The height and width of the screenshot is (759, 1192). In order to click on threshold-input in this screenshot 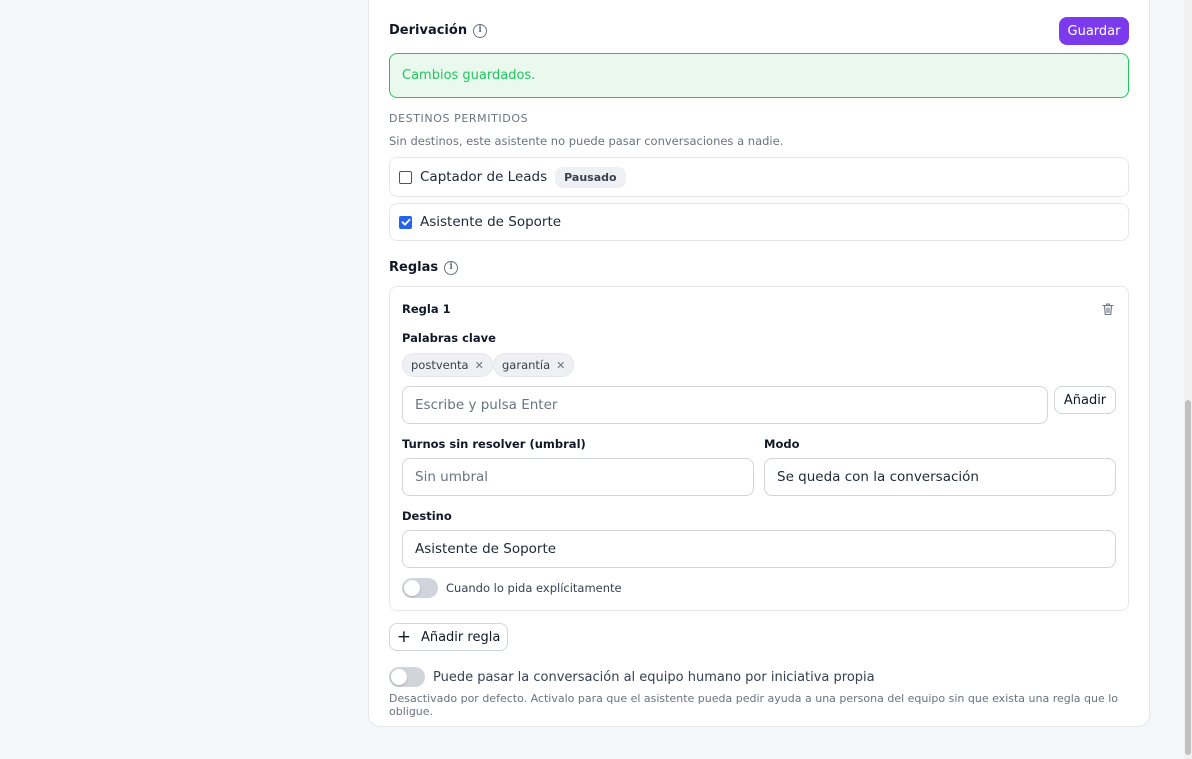, I will do `click(578, 477)`.